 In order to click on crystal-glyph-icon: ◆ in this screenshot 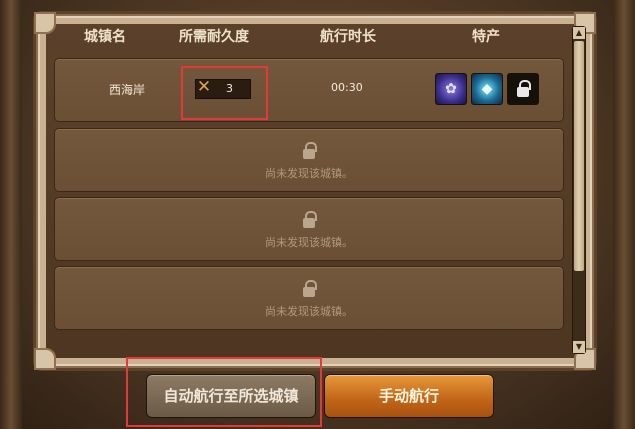, I will do `click(487, 89)`.